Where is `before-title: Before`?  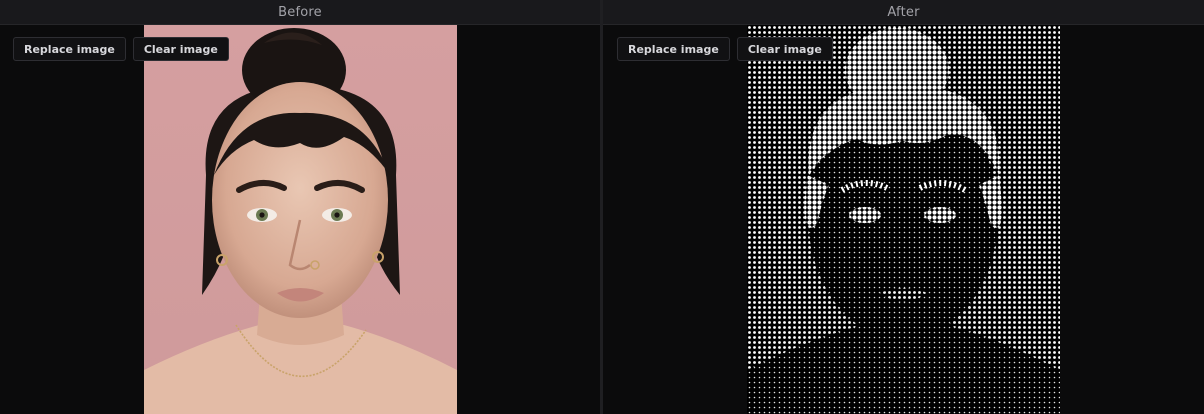 before-title: Before is located at coordinates (300, 12).